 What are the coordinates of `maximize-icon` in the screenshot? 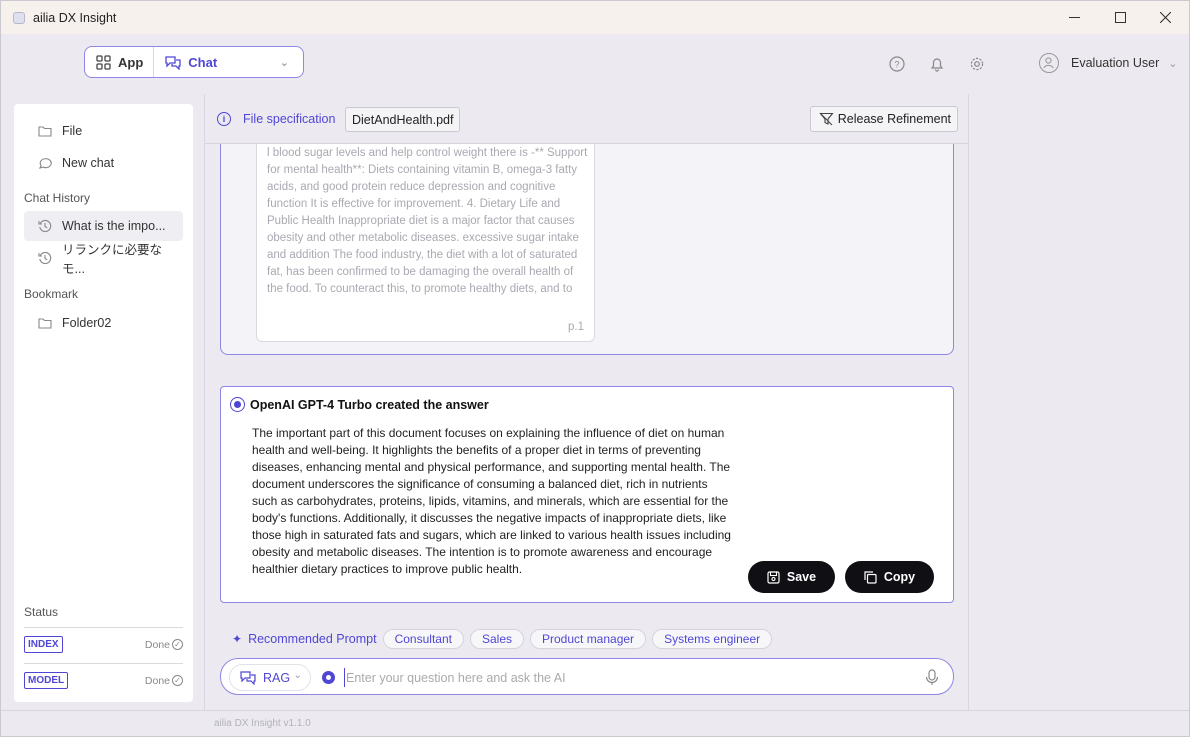 It's located at (1120, 17).